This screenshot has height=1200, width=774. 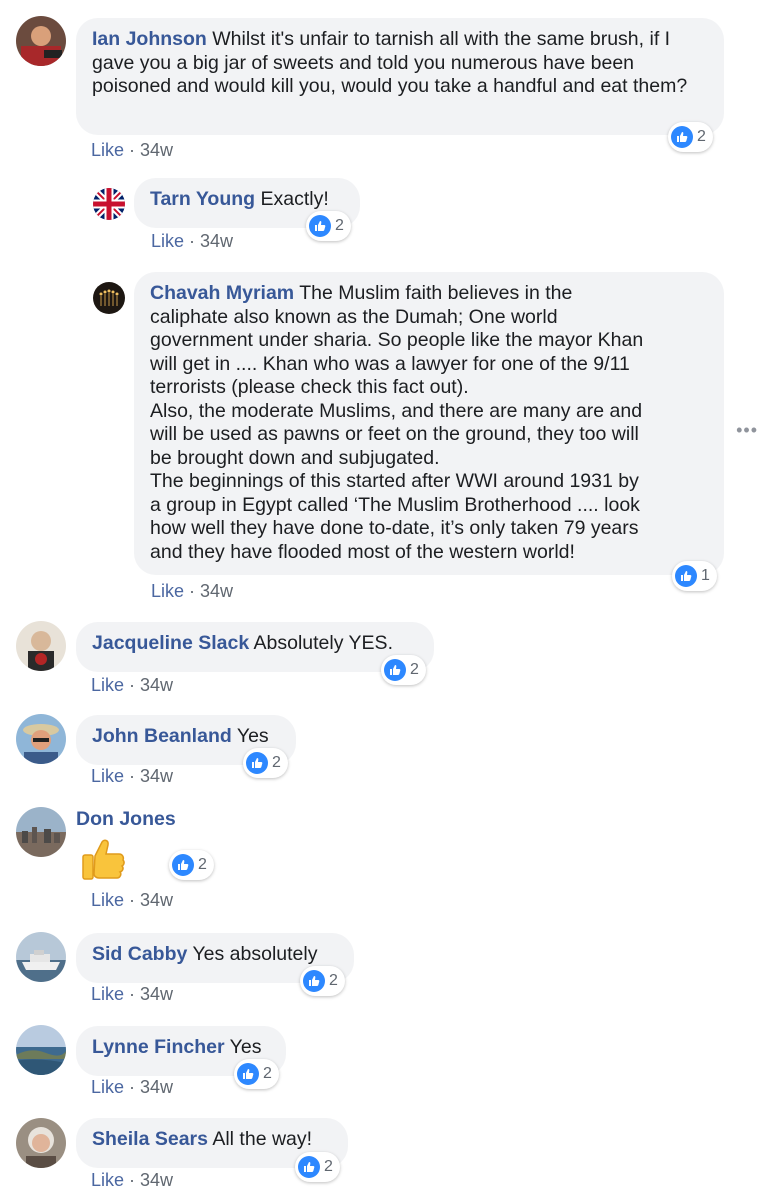 What do you see at coordinates (323, 643) in the screenshot?
I see `comment-text: Absolutely YES.` at bounding box center [323, 643].